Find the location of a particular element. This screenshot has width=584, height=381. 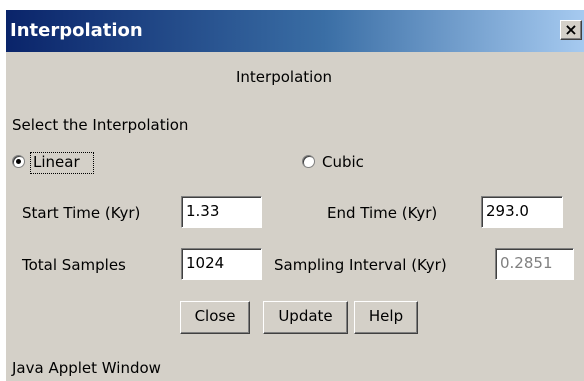

linear-radio is located at coordinates (18, 161).